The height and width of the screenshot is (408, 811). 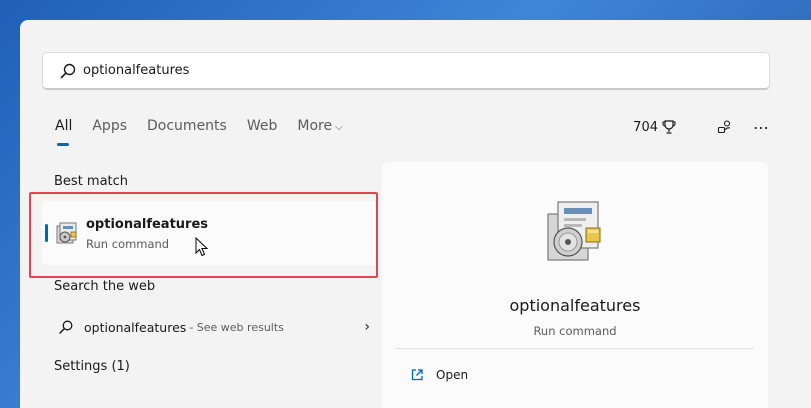 What do you see at coordinates (187, 126) in the screenshot?
I see `tab-documents: Documents` at bounding box center [187, 126].